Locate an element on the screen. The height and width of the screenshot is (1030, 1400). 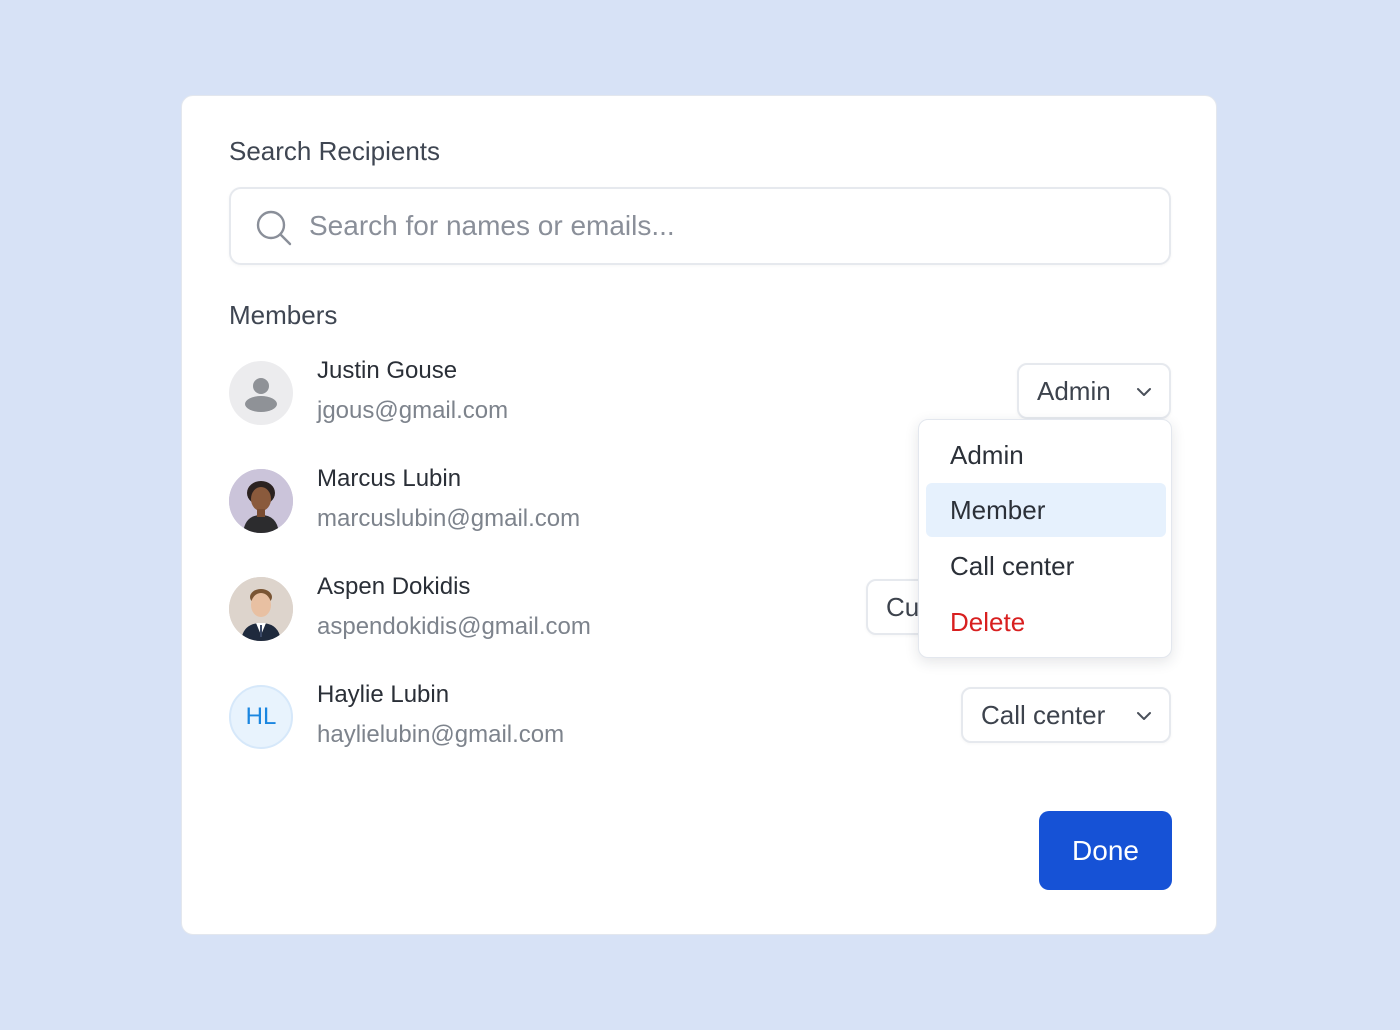
search-field is located at coordinates (700, 226).